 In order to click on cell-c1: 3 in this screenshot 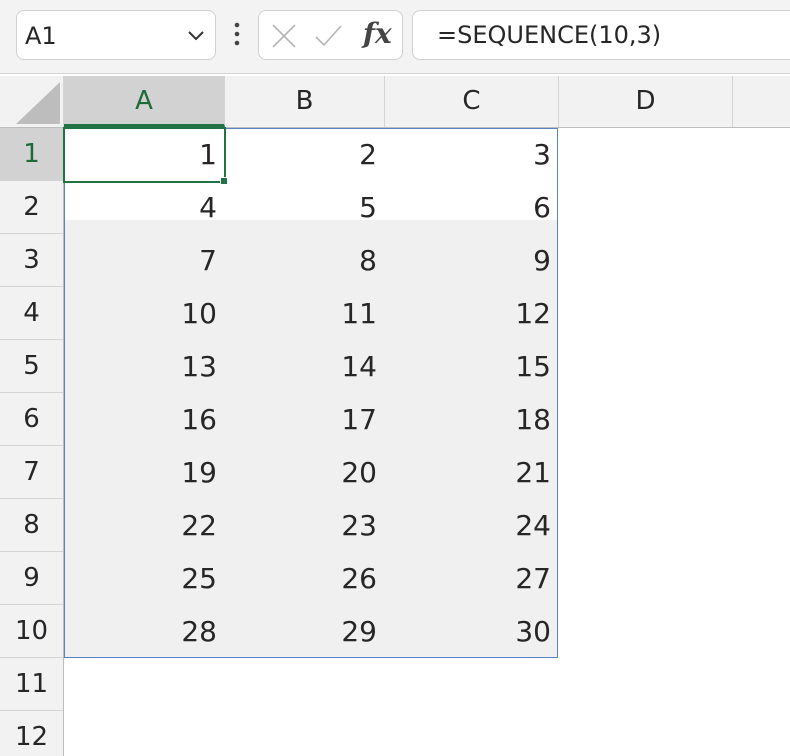, I will do `click(472, 154)`.